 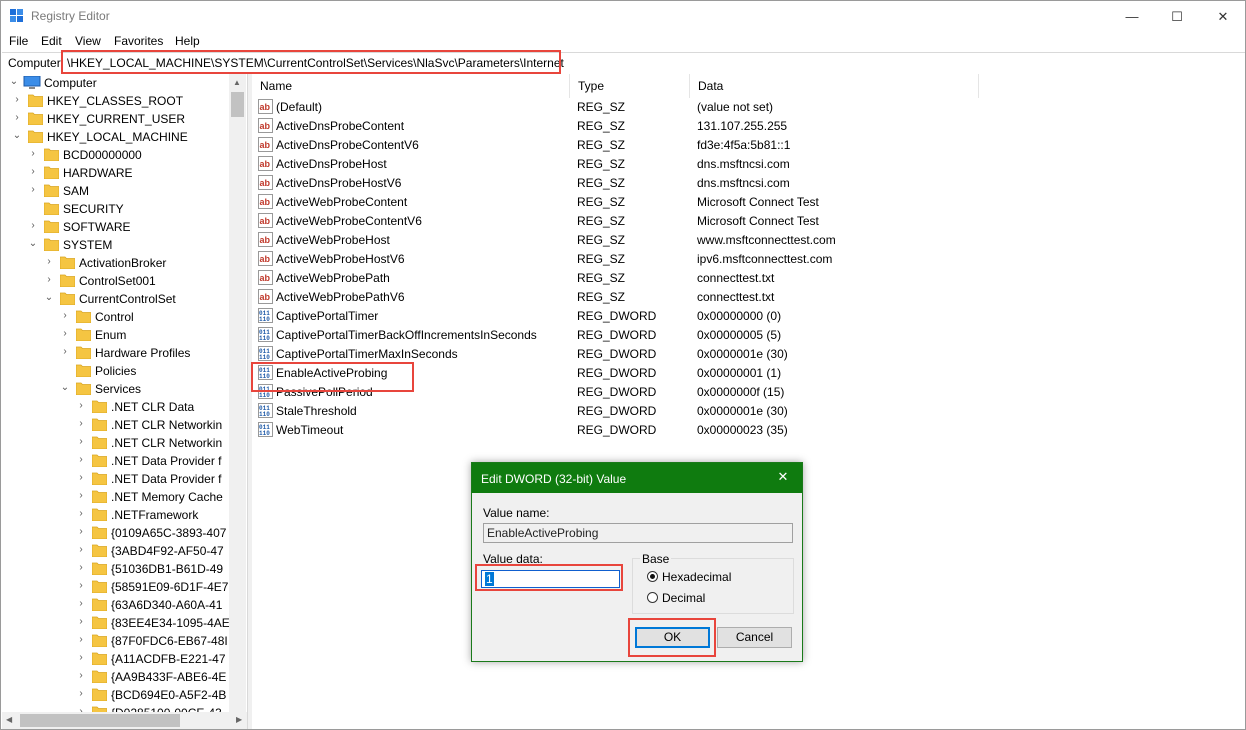 What do you see at coordinates (124, 425) in the screenshot?
I see `tree-item-net-clr-networkin: › .NET CLR Networkin` at bounding box center [124, 425].